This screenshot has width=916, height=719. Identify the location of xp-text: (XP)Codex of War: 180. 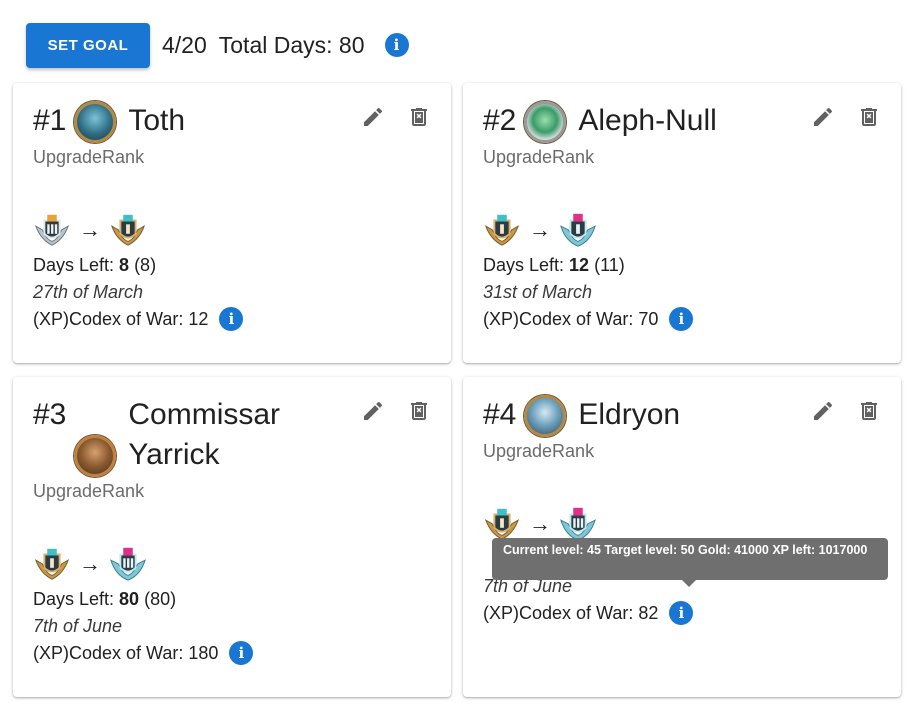
(126, 653).